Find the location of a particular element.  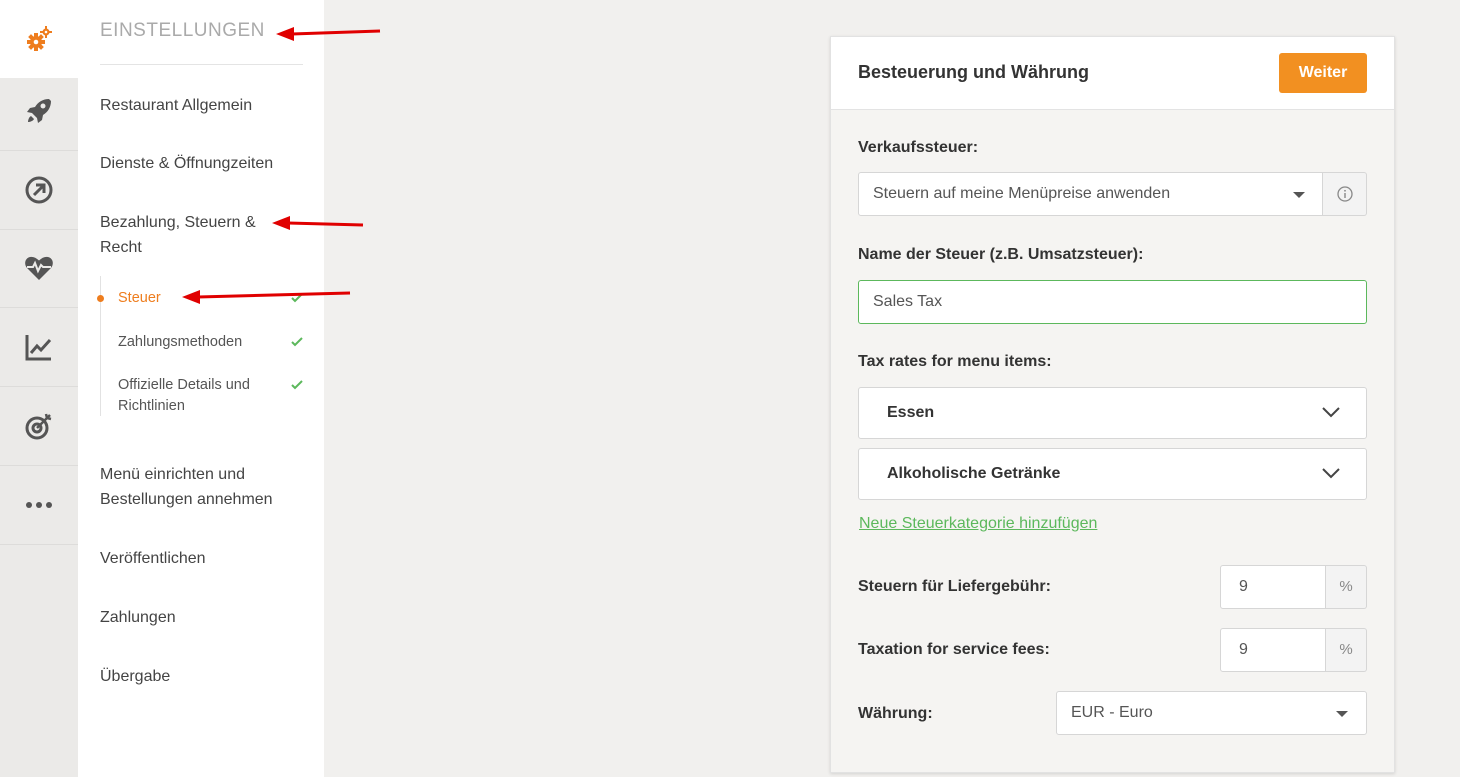

rail-more is located at coordinates (39, 505).